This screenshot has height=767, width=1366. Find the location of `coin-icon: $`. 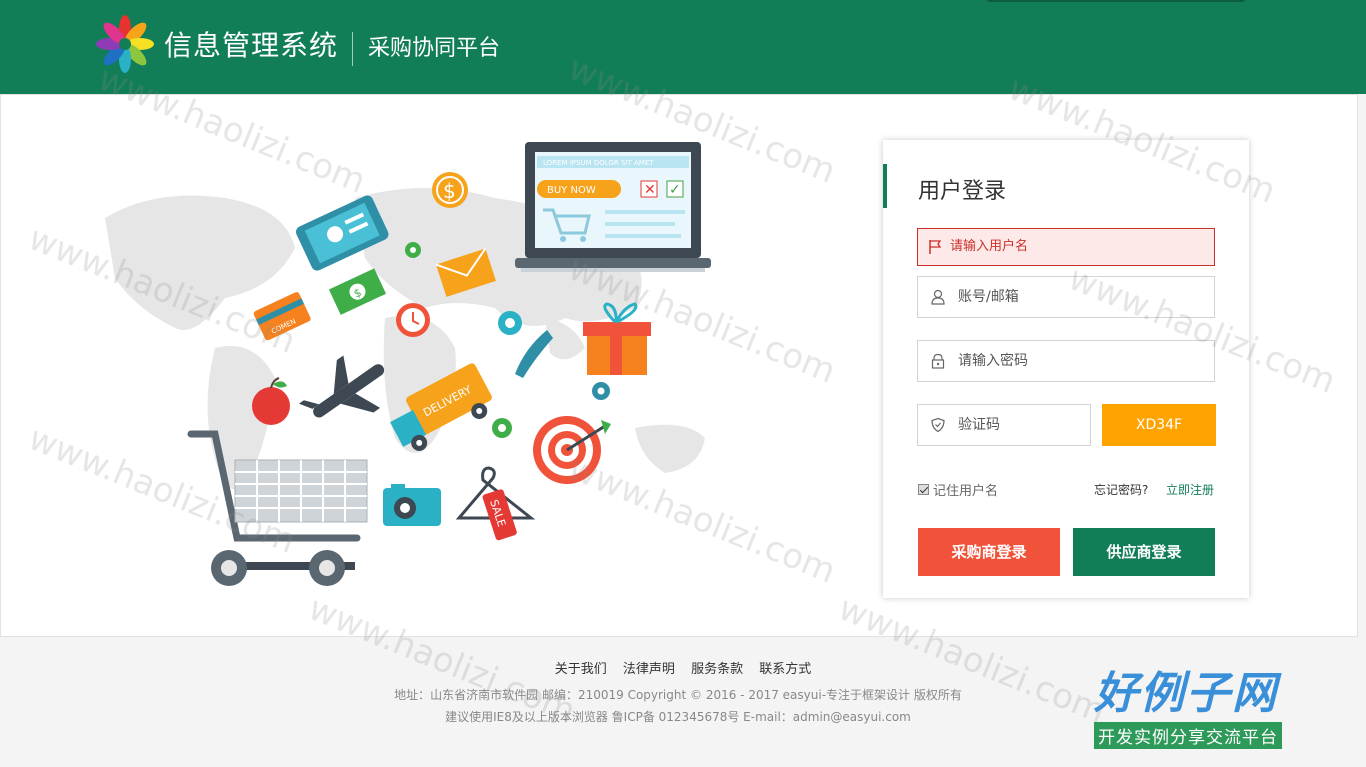

coin-icon: $ is located at coordinates (450, 190).